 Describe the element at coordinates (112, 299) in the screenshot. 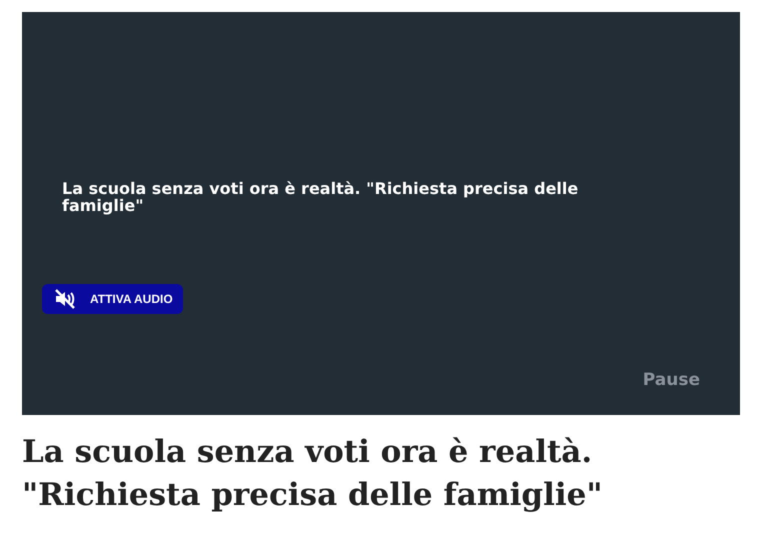

I see `audio-button: ATTIVA AUDIO` at that location.